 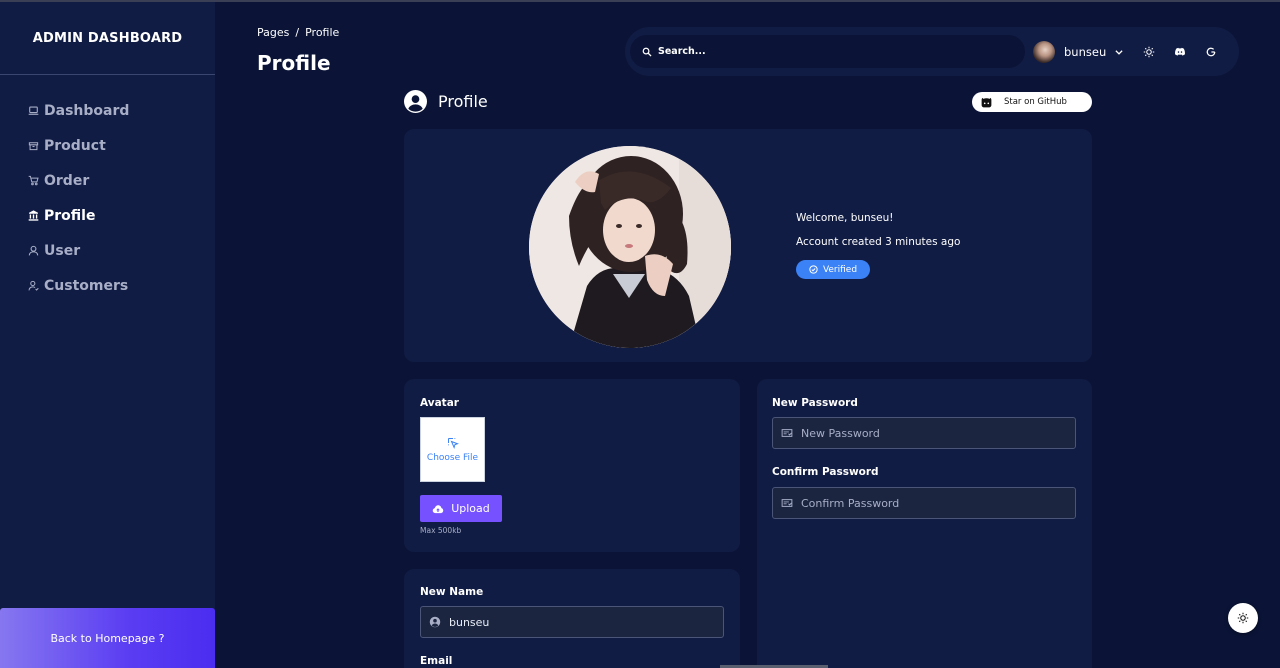 What do you see at coordinates (452, 592) in the screenshot?
I see `new-name-label: New Name` at bounding box center [452, 592].